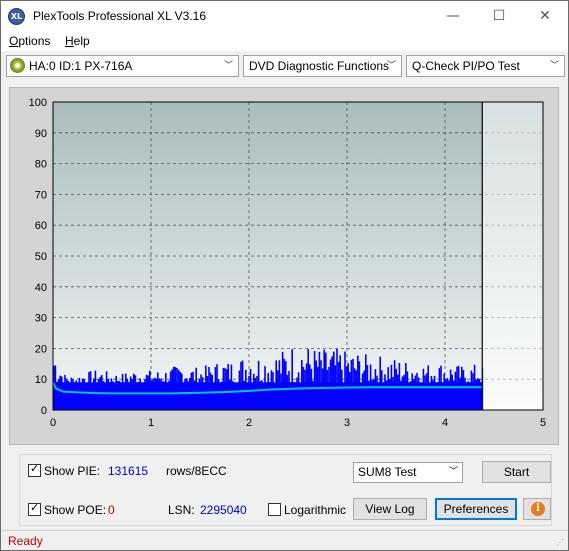 This screenshot has width=569, height=551. I want to click on checkmark-icon: ✓, so click(35, 468).